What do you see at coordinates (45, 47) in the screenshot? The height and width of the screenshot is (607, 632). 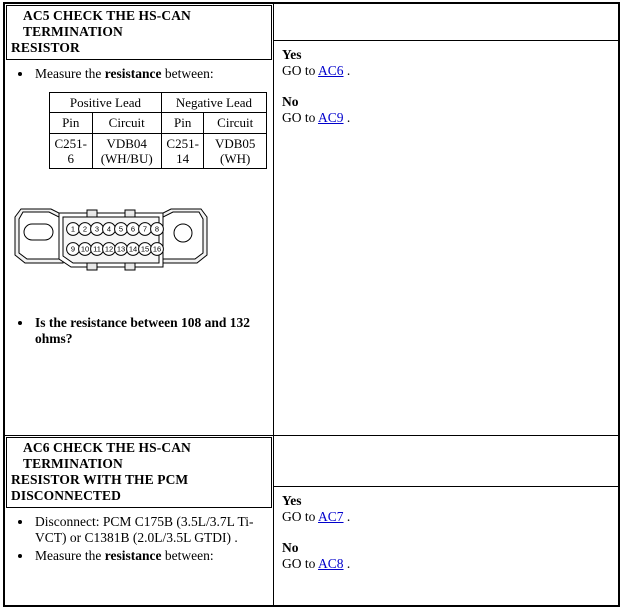 I see `step-ac5-heading-line-2: RESISTOR` at bounding box center [45, 47].